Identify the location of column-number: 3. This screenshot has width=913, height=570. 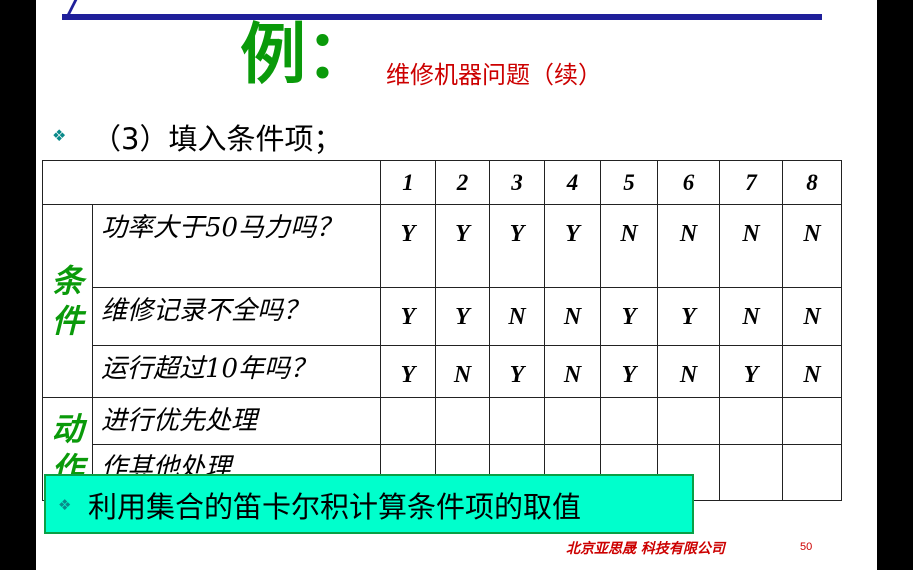
(517, 182).